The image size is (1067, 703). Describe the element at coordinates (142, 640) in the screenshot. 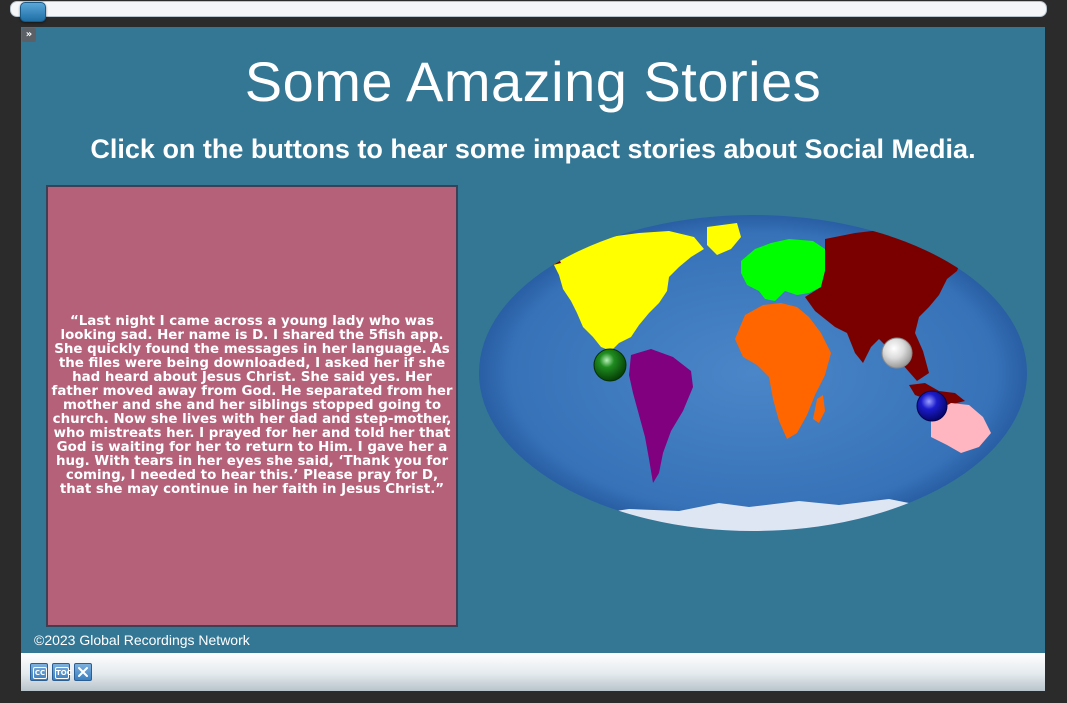

I see `copyright-text: ©2023 Global Recordings Network` at that location.